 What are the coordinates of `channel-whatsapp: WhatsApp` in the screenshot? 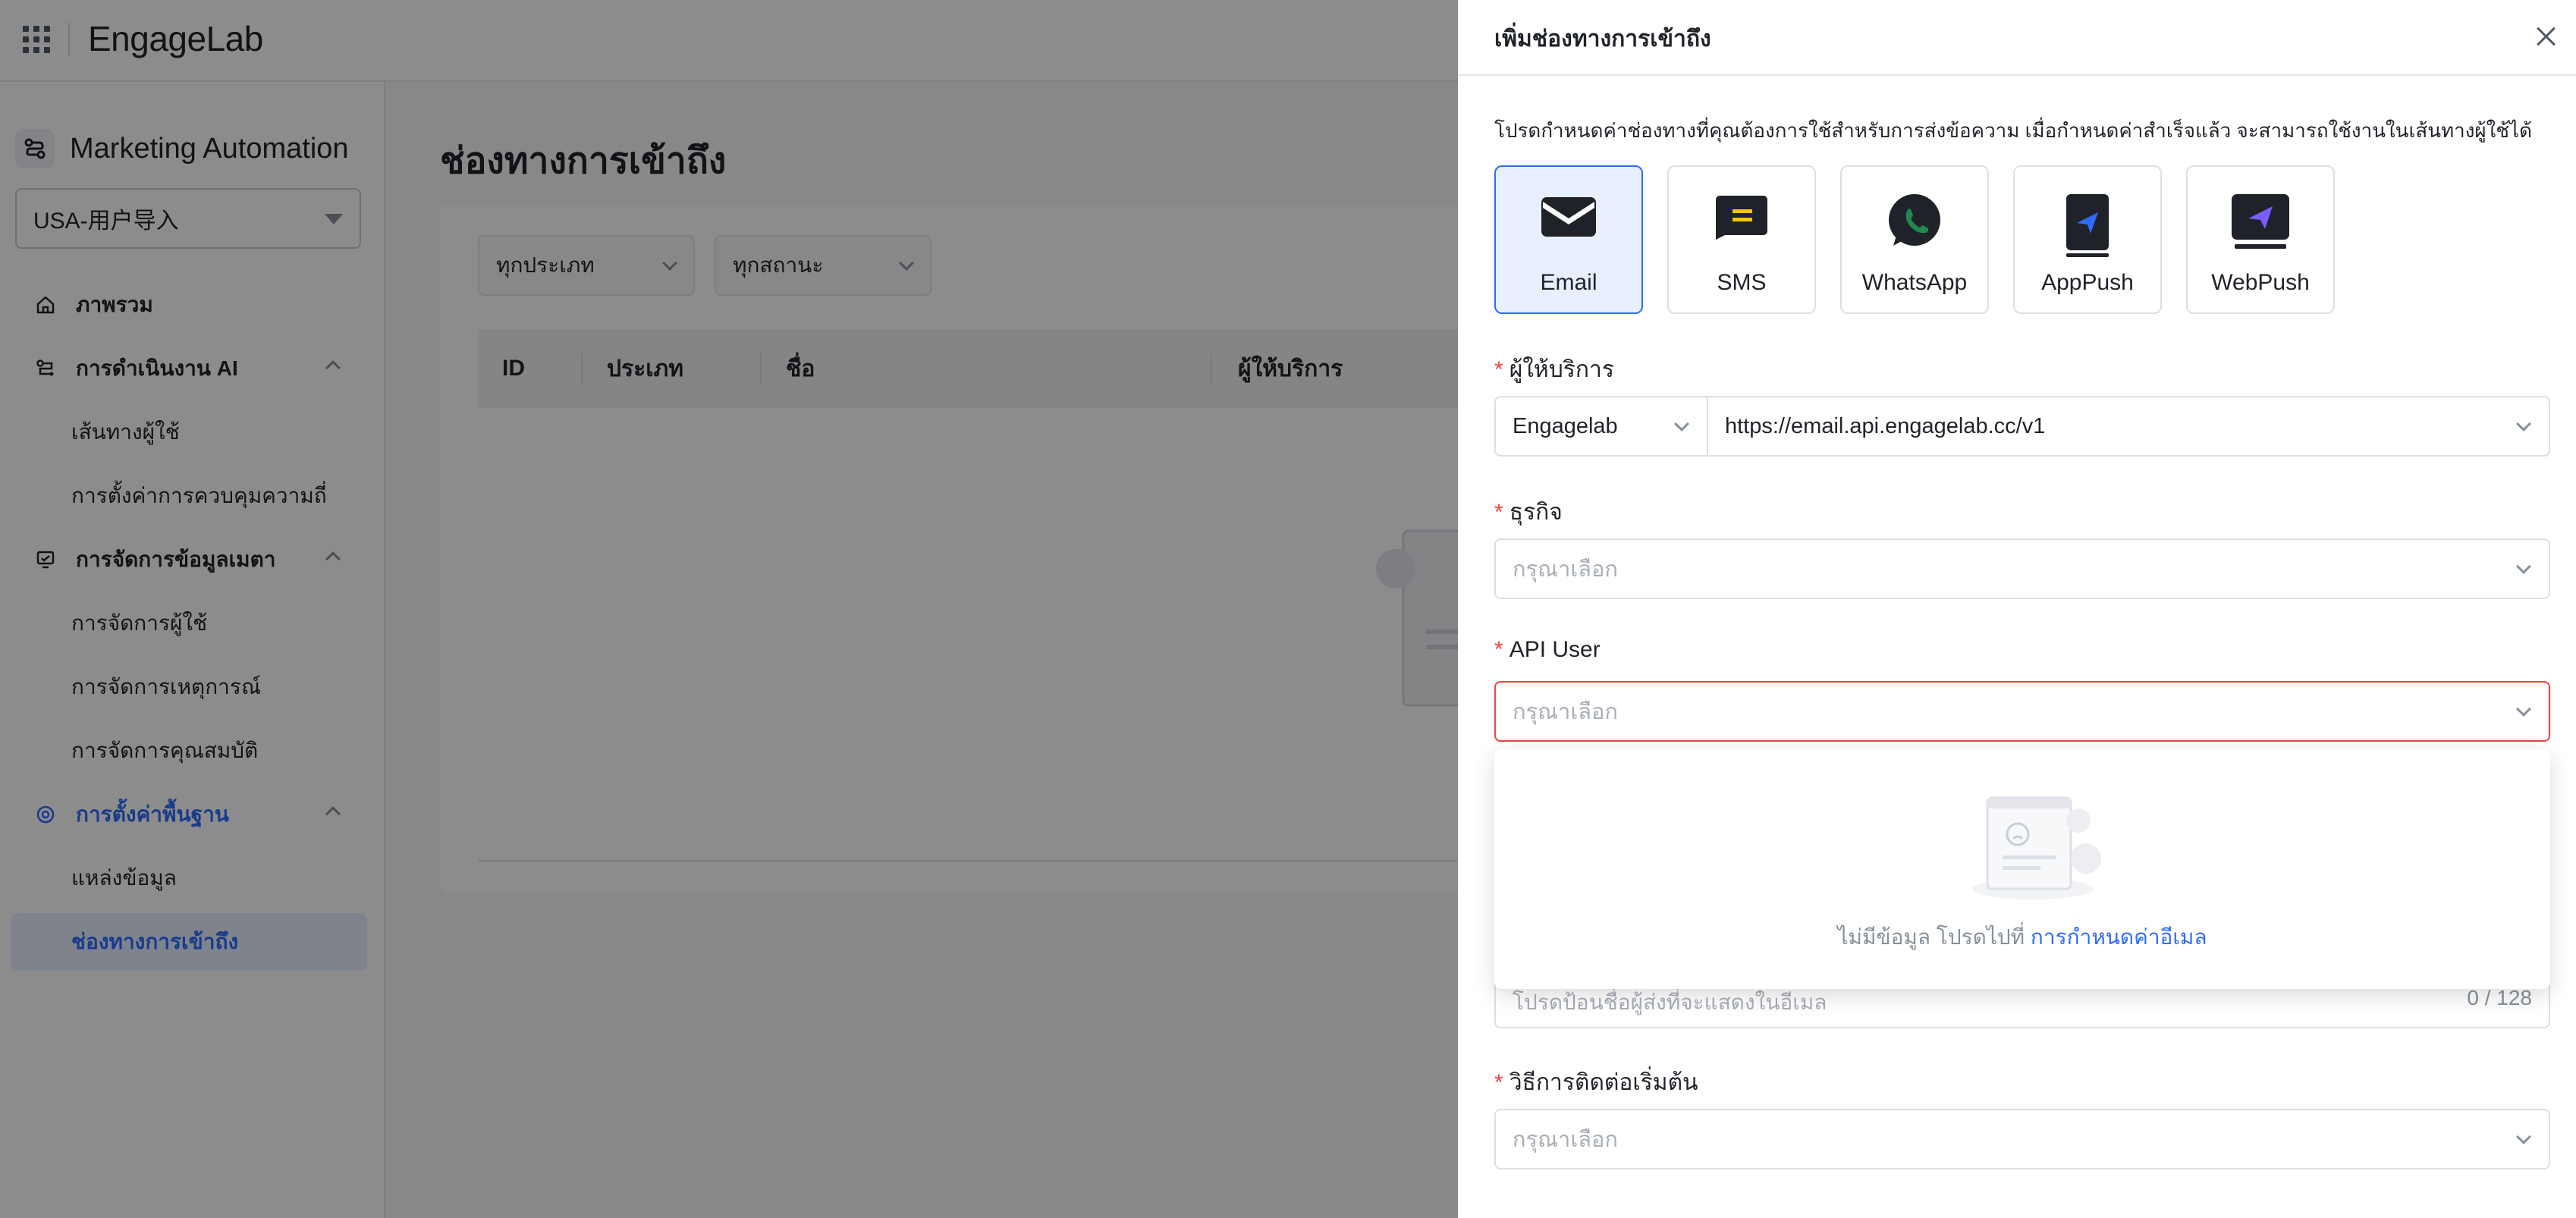 It's located at (1914, 240).